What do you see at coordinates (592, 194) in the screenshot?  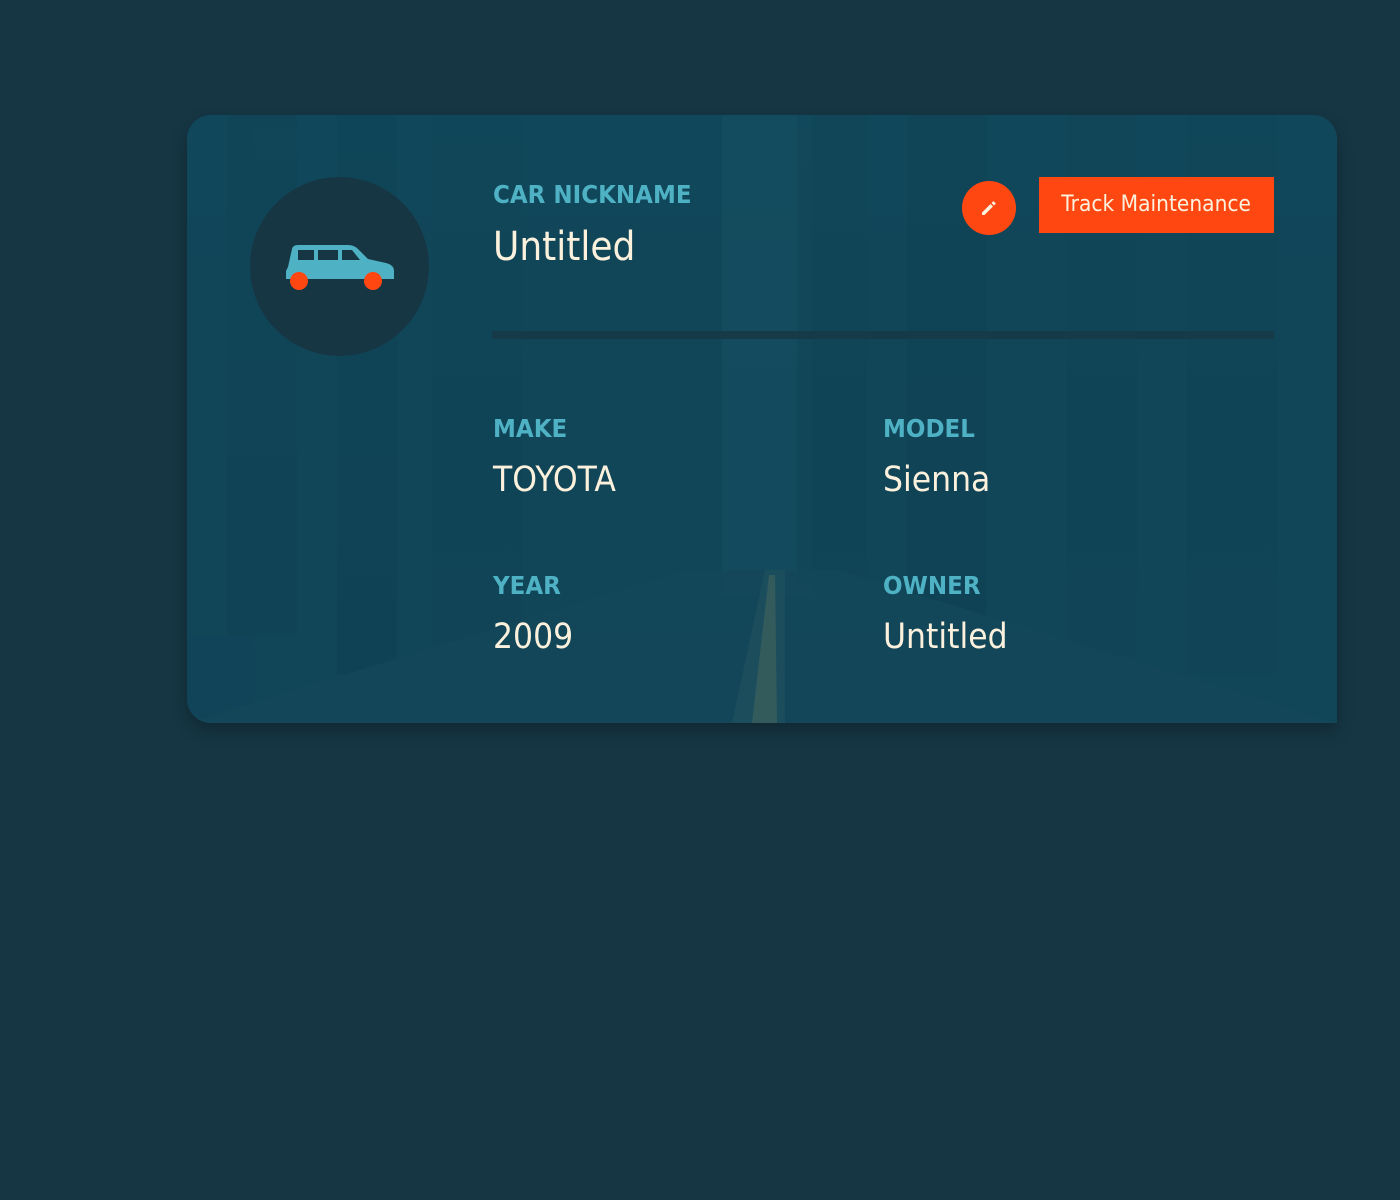 I see `car-nickname-label: CAR NICKNAME` at bounding box center [592, 194].